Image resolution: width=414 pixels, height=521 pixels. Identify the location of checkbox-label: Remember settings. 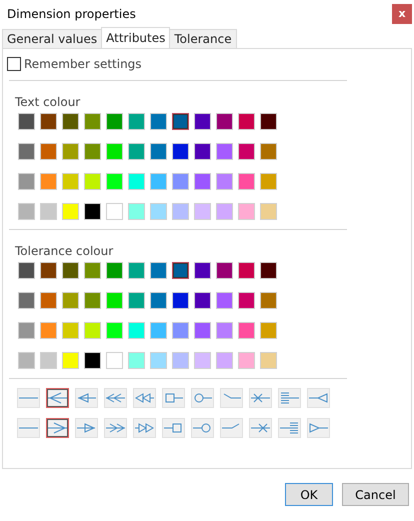
(83, 64).